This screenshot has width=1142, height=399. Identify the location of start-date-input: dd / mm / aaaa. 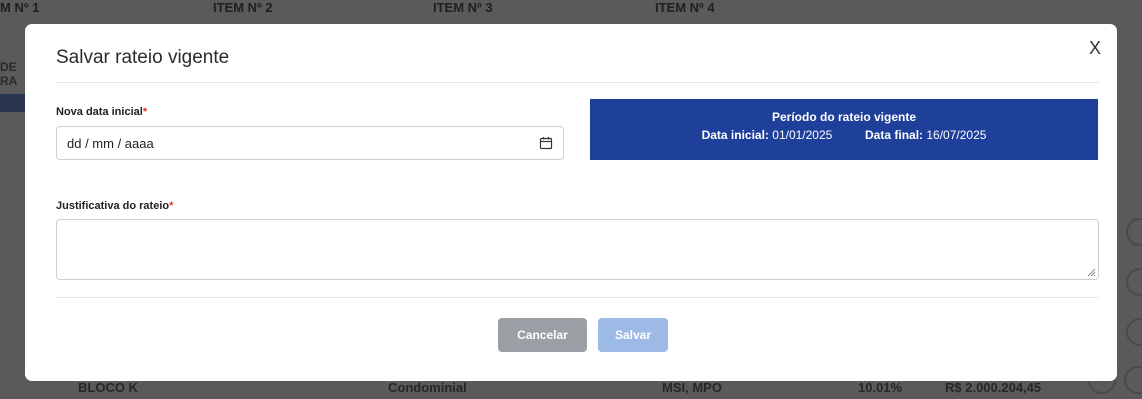
(310, 143).